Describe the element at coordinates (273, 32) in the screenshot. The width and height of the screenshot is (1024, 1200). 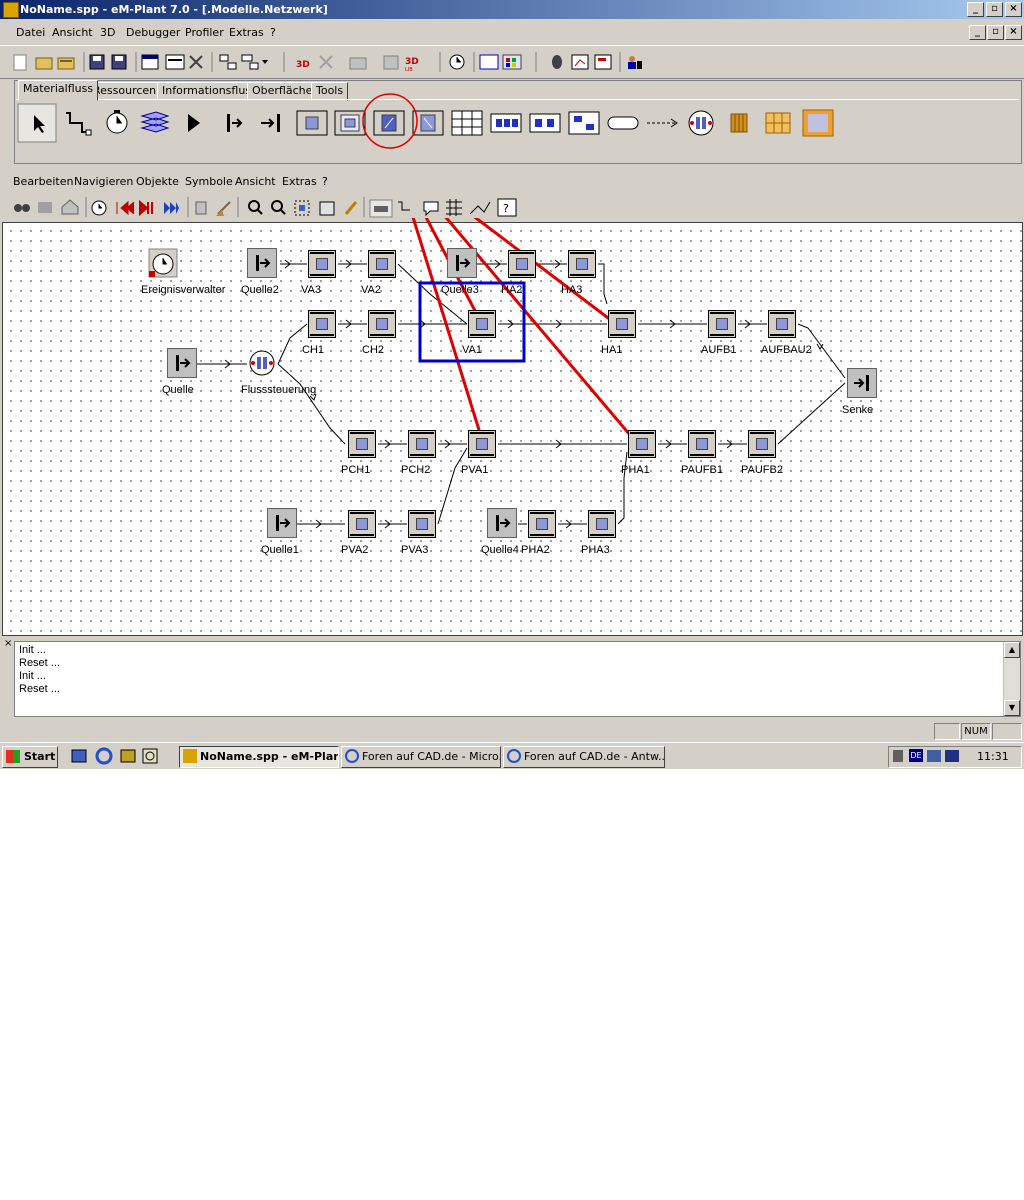
I see `menu-help: ?` at that location.